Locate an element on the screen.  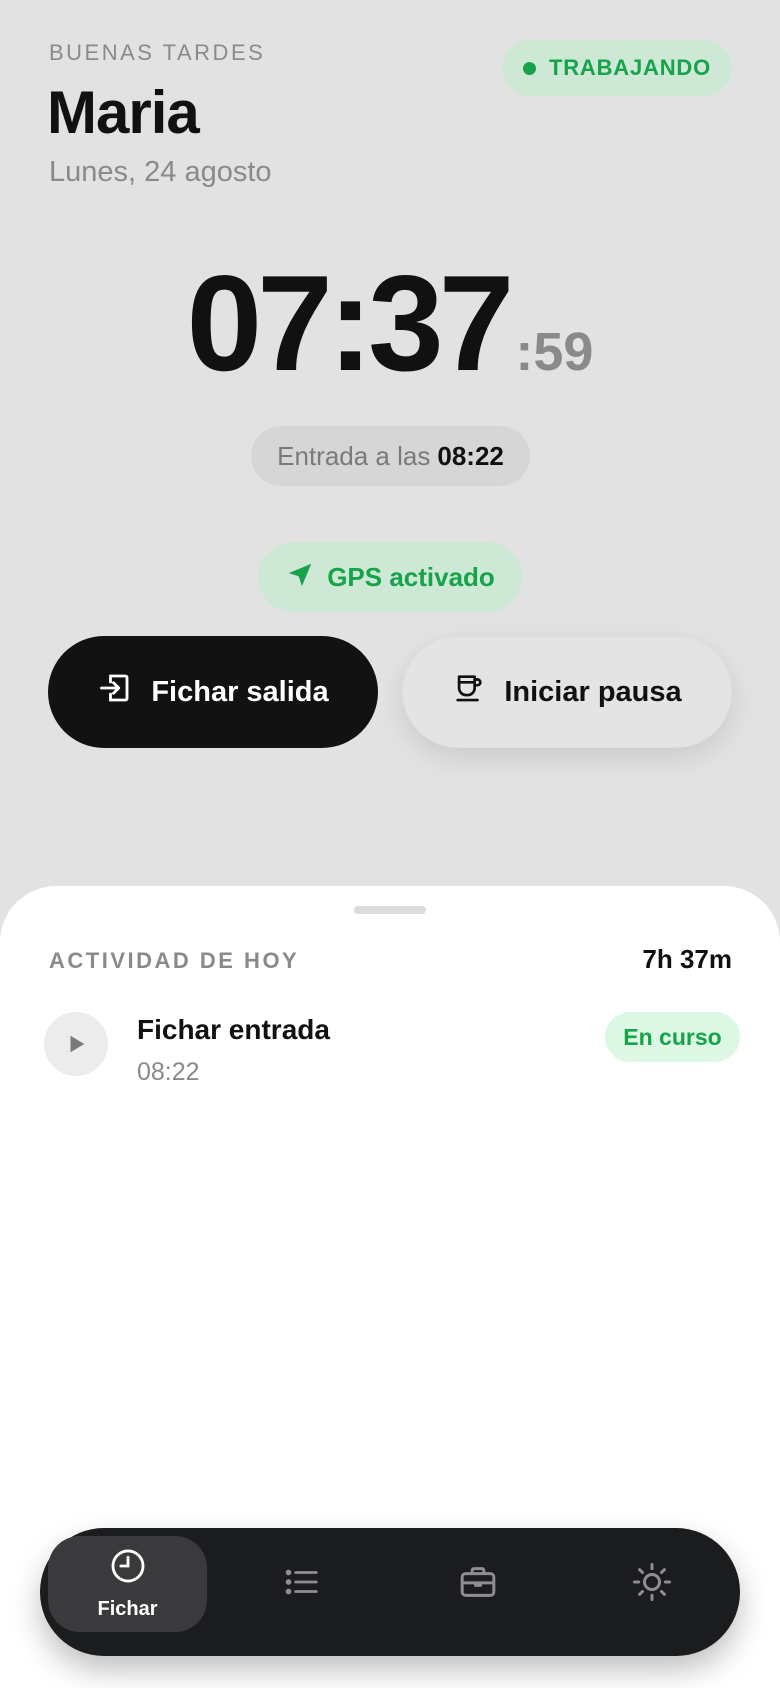
entry-label: Entrada a las is located at coordinates (354, 455).